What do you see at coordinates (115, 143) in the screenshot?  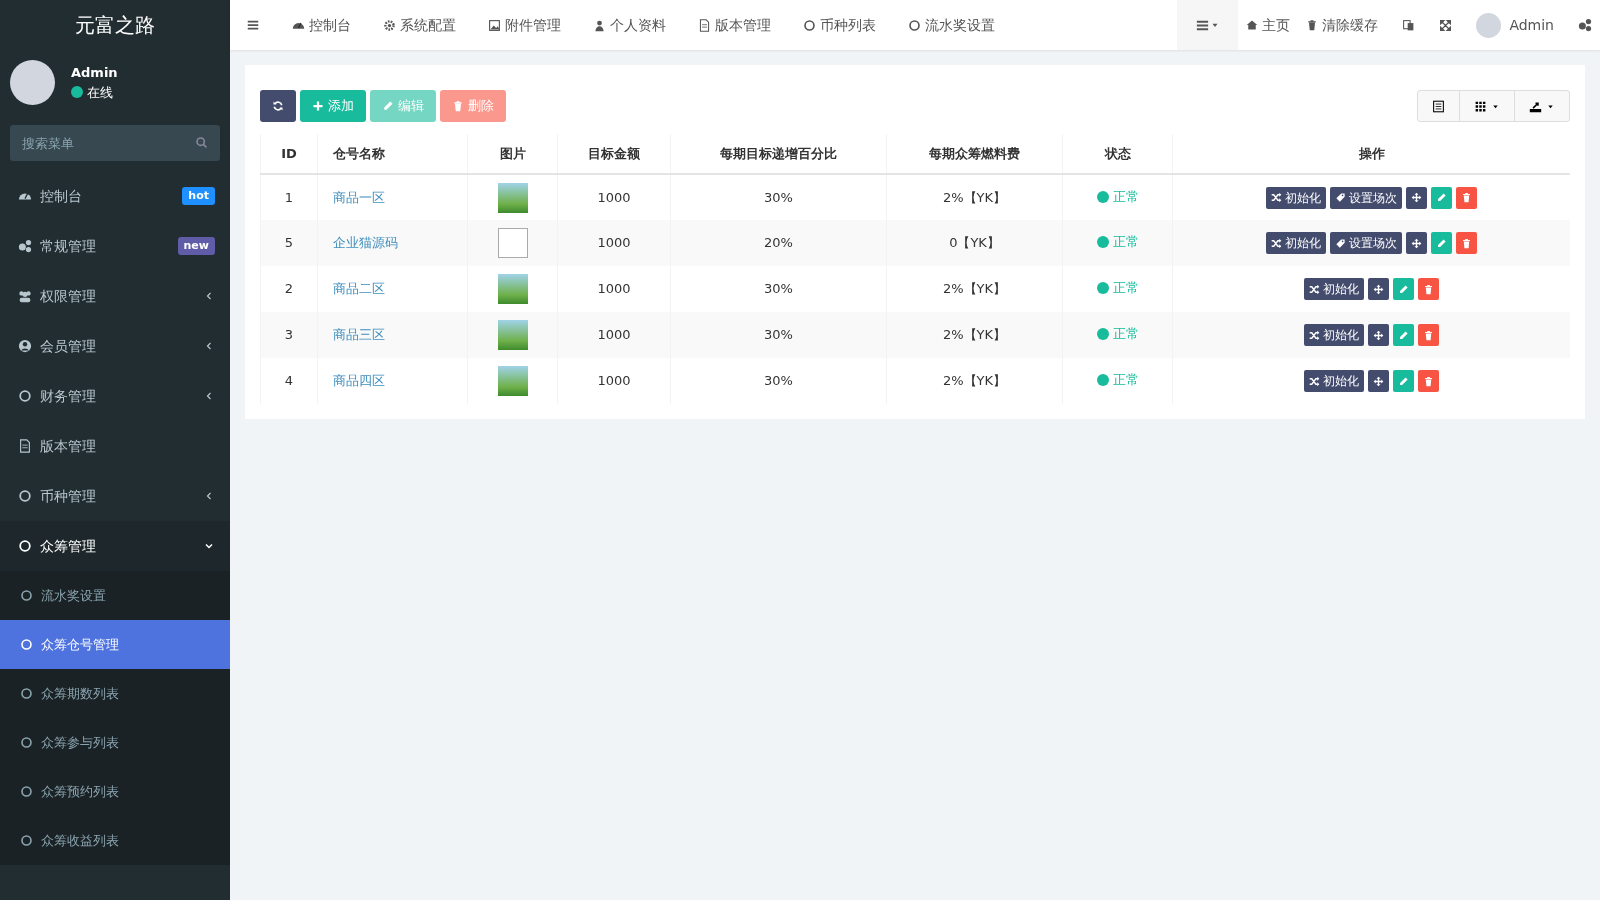 I see `search-field: 搜索菜单` at bounding box center [115, 143].